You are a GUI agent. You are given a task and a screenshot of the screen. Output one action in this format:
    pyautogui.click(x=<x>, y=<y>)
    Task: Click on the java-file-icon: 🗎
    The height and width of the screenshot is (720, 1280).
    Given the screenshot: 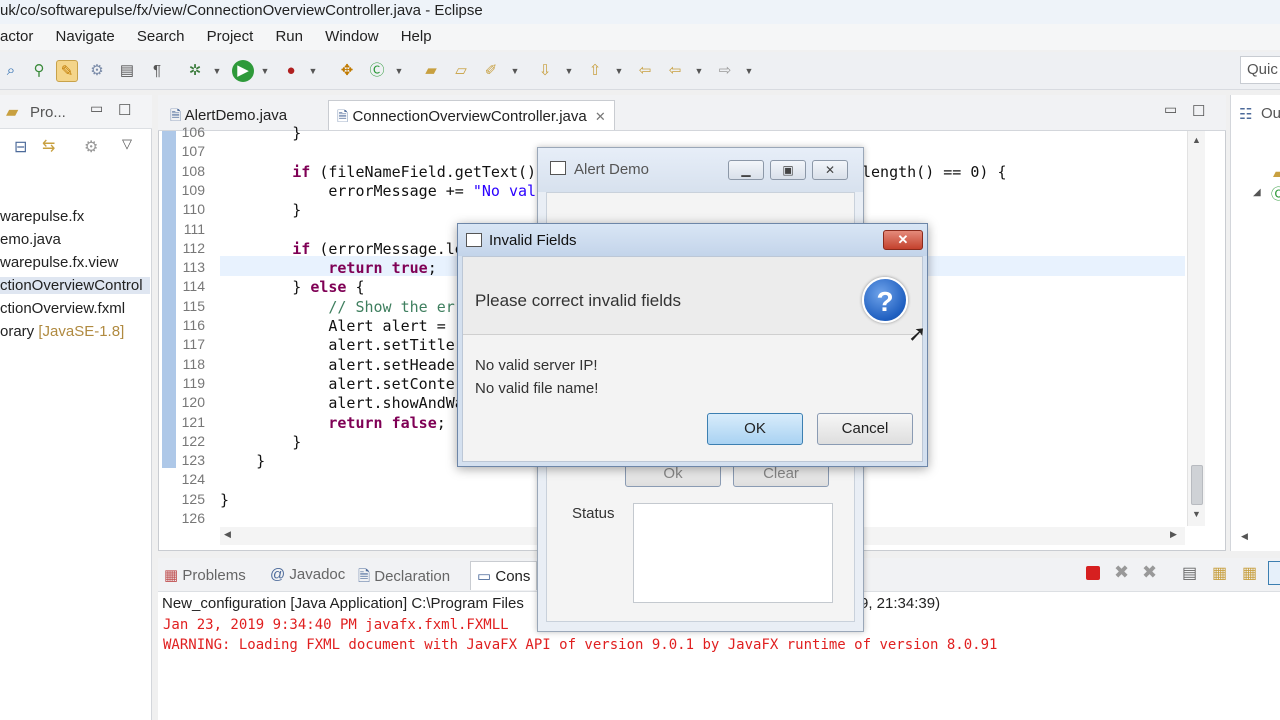 What is the action you would take?
    pyautogui.click(x=176, y=115)
    